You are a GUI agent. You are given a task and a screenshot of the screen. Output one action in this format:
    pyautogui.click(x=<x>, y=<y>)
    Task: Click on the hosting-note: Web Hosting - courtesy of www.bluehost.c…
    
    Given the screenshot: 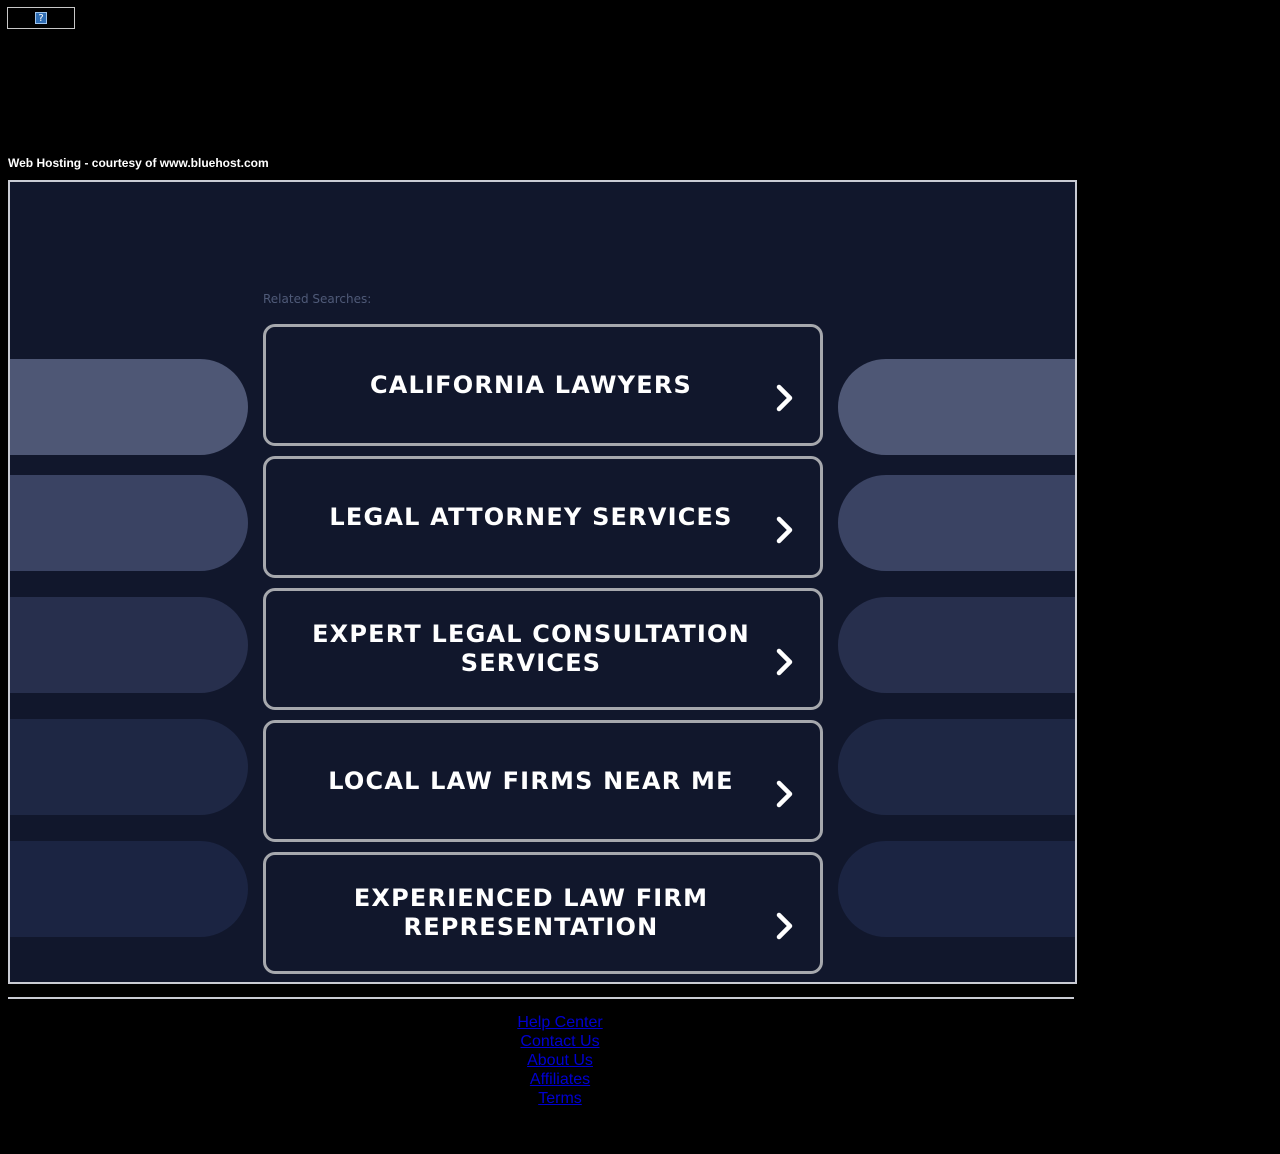 What is the action you would take?
    pyautogui.click(x=138, y=163)
    